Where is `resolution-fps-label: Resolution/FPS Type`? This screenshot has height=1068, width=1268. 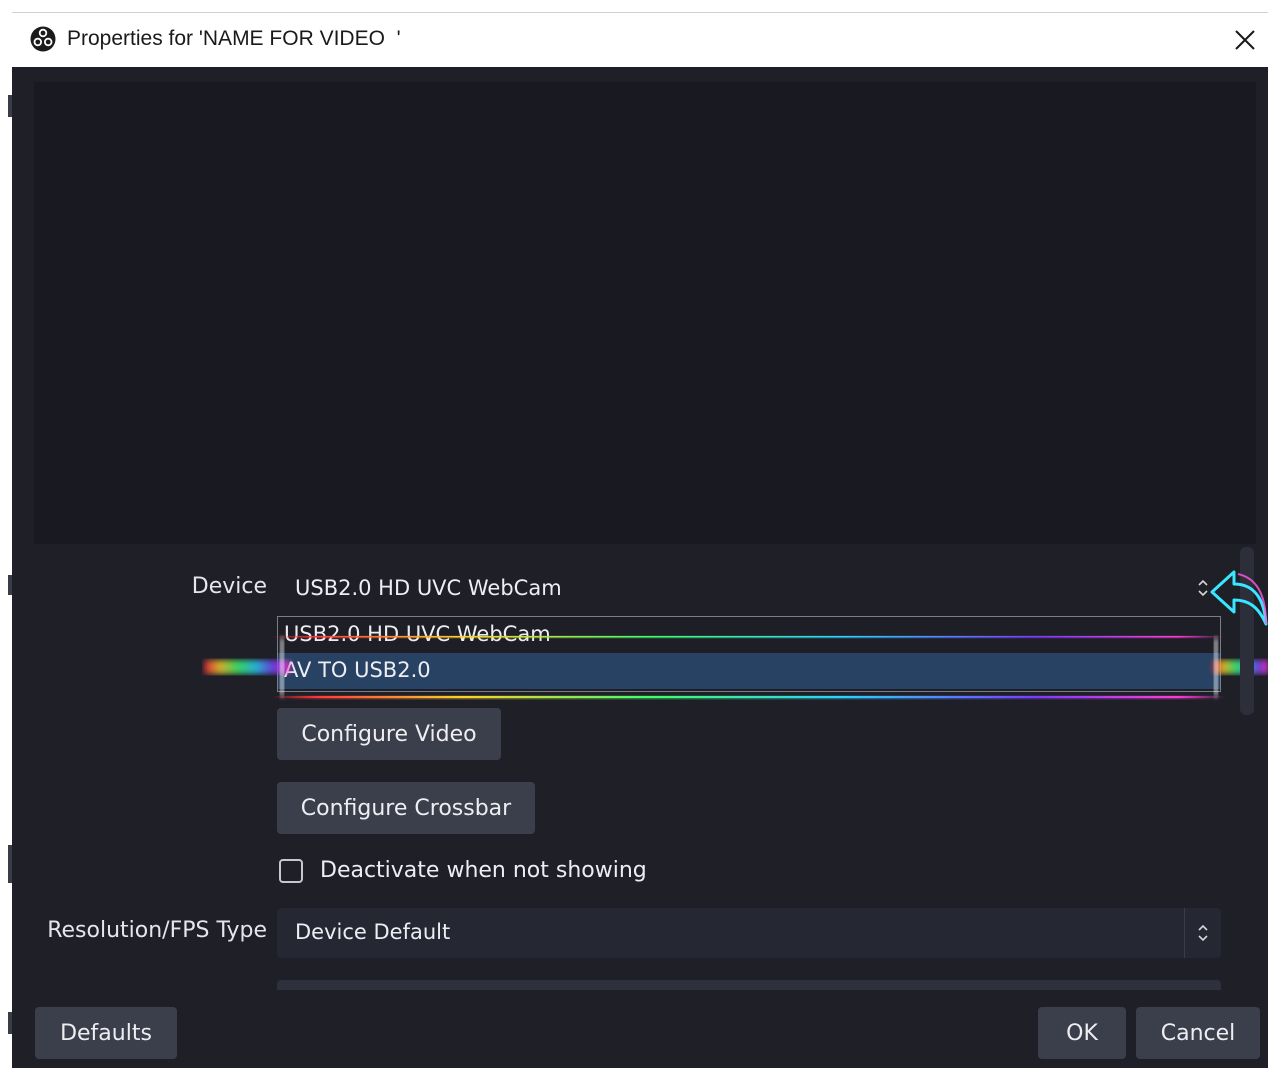 resolution-fps-label: Resolution/FPS Type is located at coordinates (157, 930).